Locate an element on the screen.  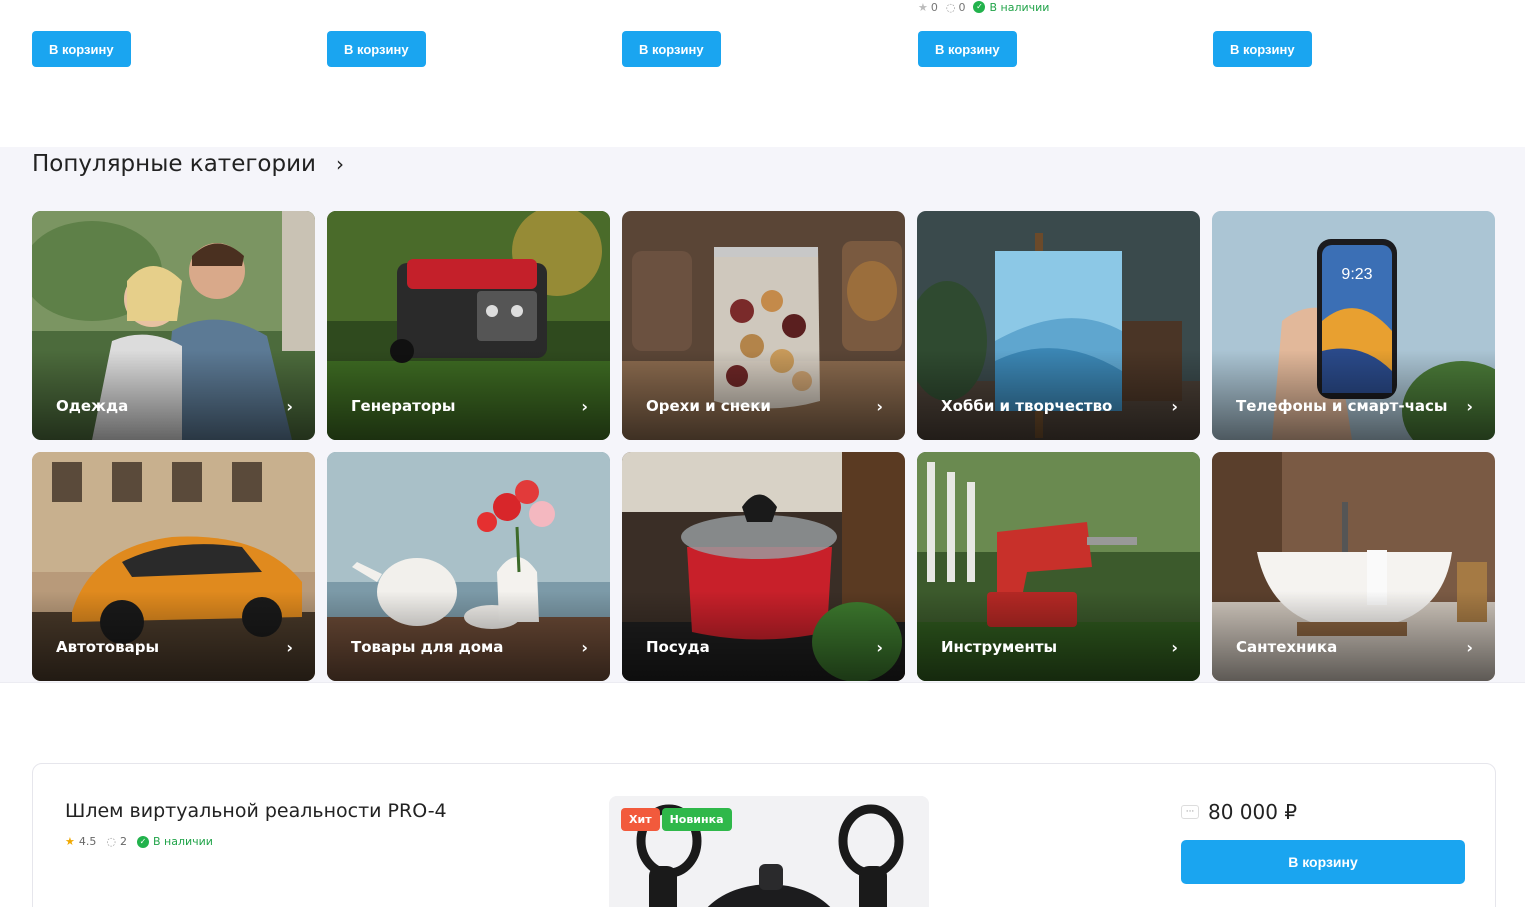
hit-badge: Хит is located at coordinates (640, 819).